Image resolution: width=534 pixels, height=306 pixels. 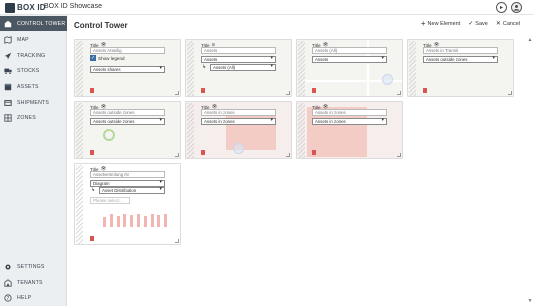 I want to click on shipment-icon, so click(x=8, y=103).